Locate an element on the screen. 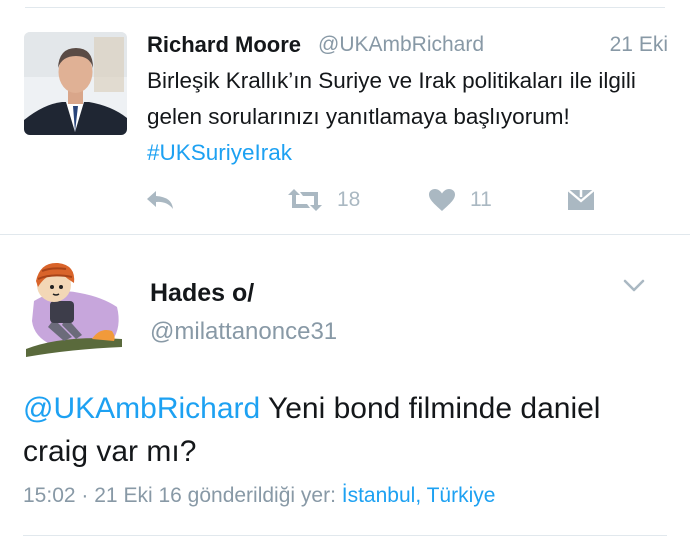  retweet-count: 18 is located at coordinates (349, 199).